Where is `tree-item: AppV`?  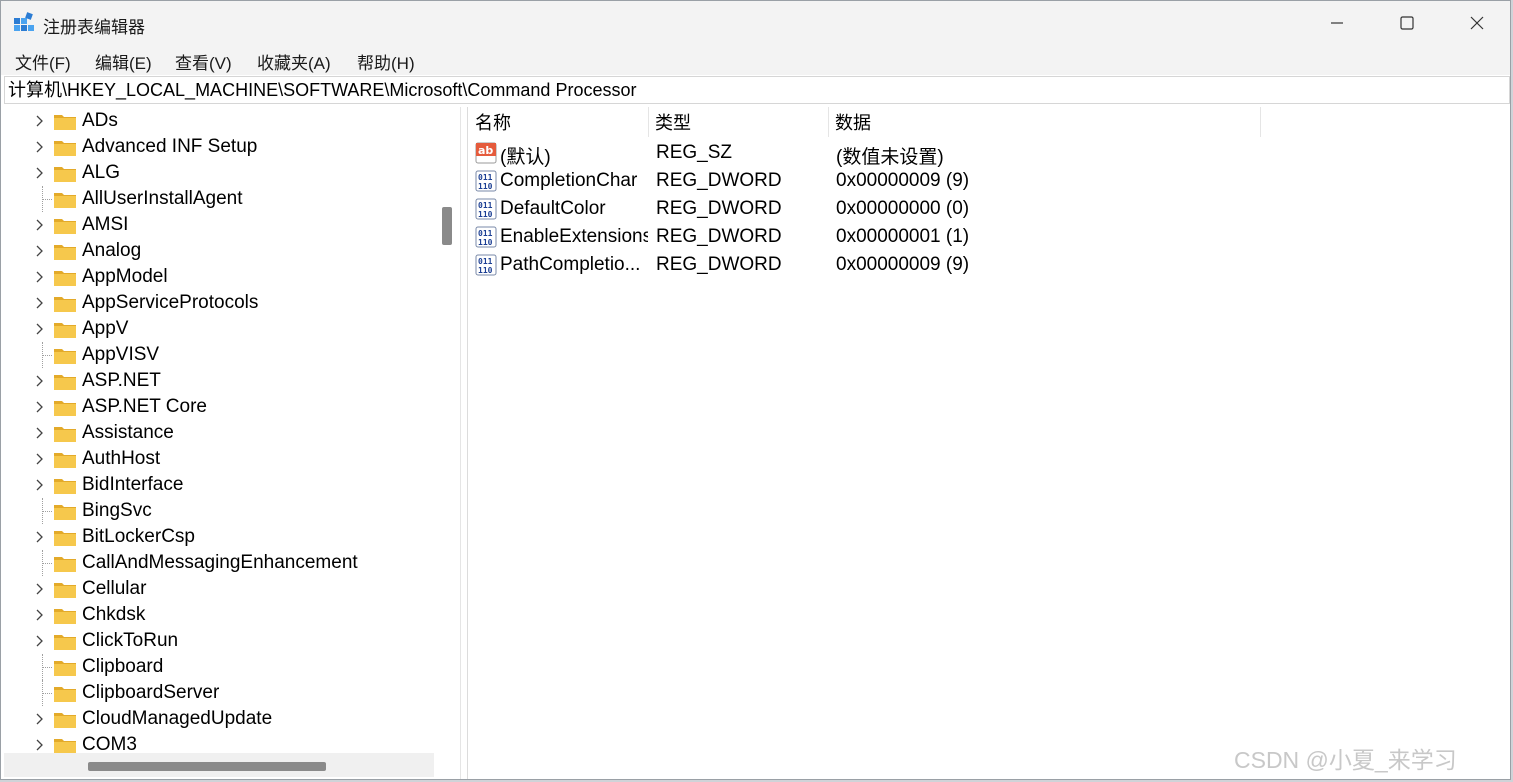
tree-item: AppV is located at coordinates (219, 329).